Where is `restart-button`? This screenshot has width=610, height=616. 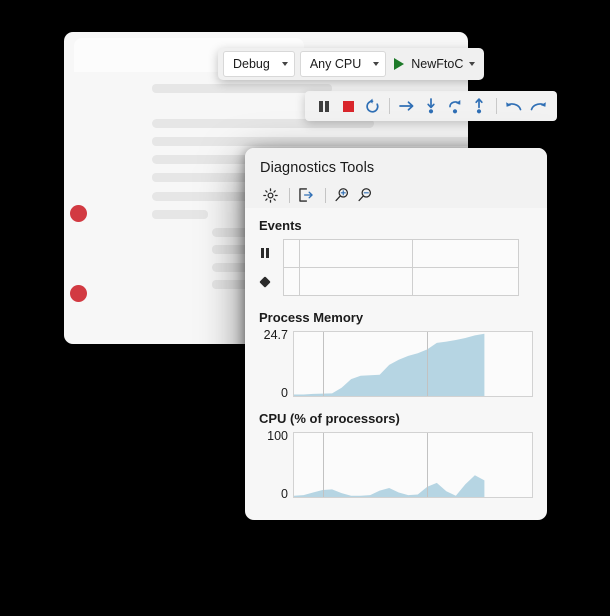
restart-button is located at coordinates (372, 106).